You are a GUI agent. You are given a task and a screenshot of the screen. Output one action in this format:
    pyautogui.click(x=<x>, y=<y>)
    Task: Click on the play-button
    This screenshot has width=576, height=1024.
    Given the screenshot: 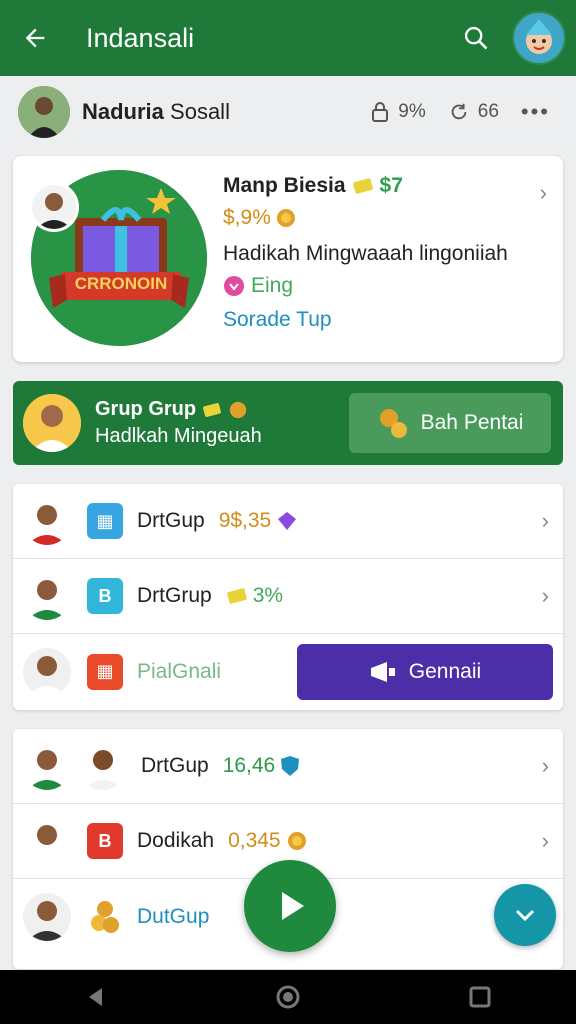 What is the action you would take?
    pyautogui.click(x=290, y=906)
    